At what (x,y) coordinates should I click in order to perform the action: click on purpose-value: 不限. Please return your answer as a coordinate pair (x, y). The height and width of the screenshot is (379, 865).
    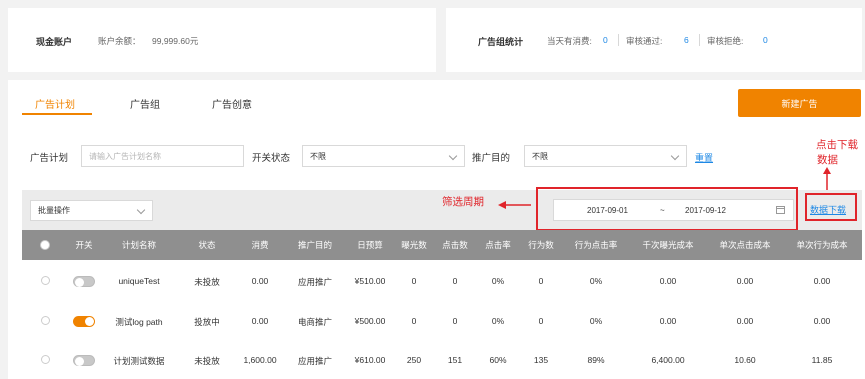
    Looking at the image, I should click on (540, 156).